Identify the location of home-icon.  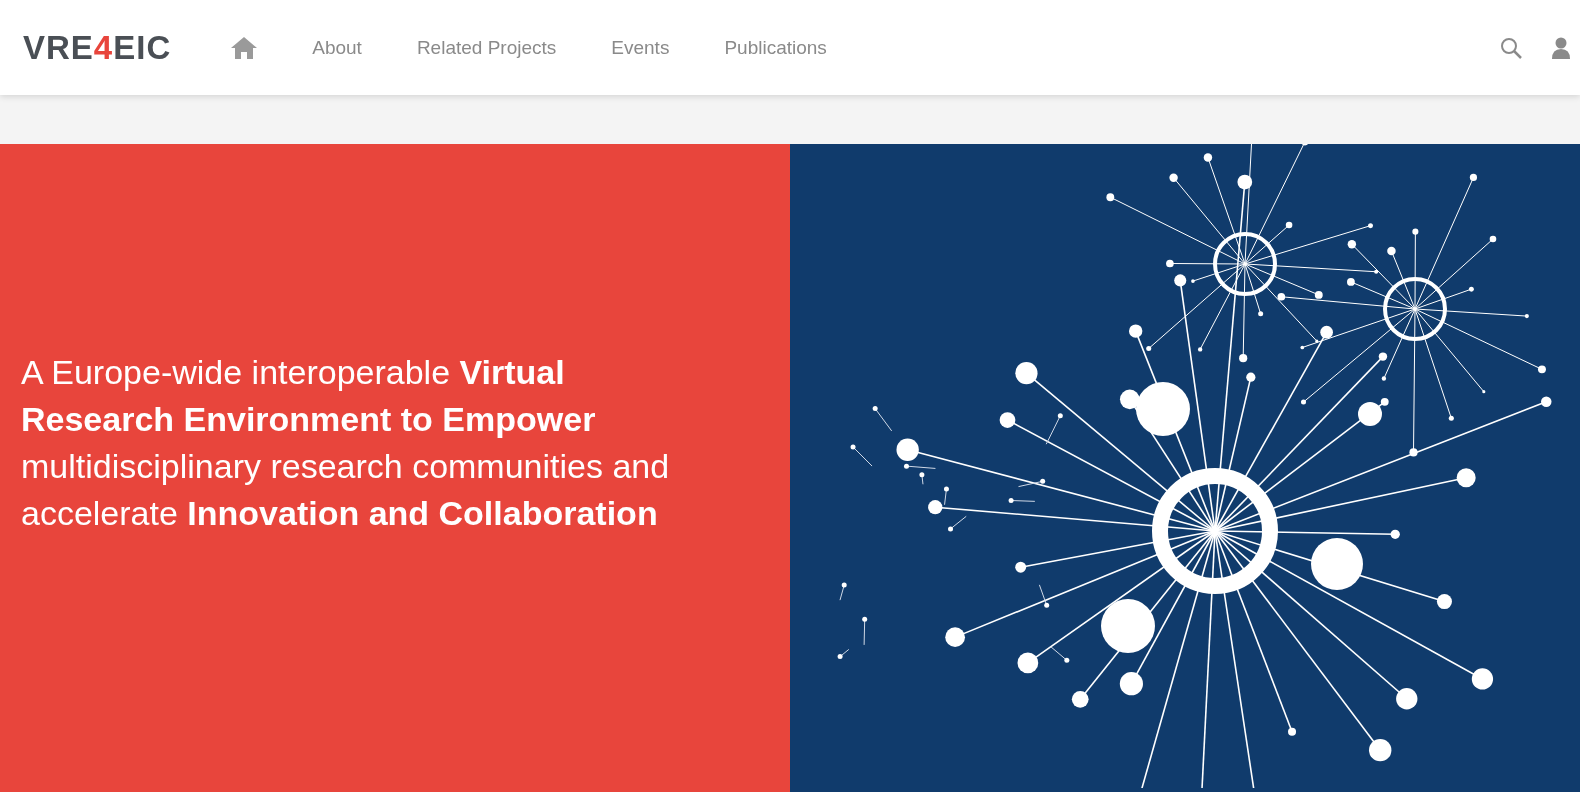
(244, 47).